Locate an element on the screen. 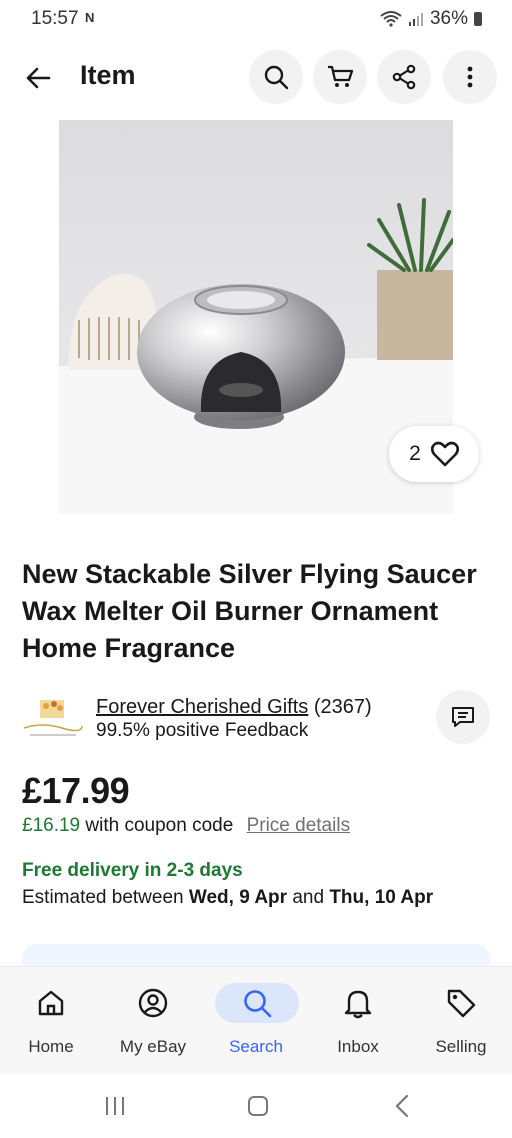 Image resolution: width=512 pixels, height=1138 pixels. share-button is located at coordinates (404, 77).